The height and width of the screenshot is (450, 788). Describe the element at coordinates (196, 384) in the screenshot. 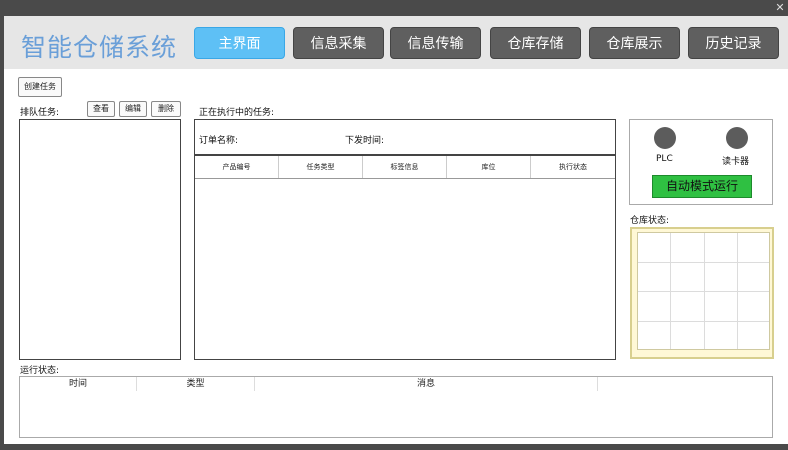

I see `column-header: 类型` at that location.